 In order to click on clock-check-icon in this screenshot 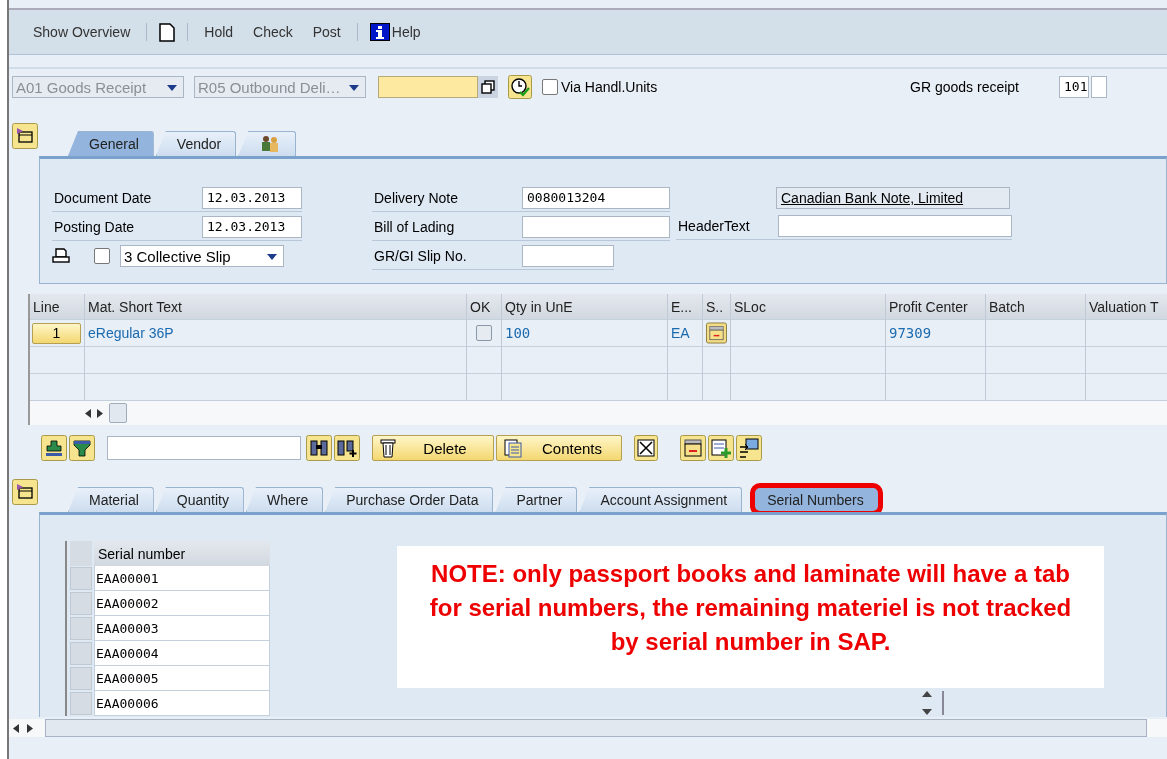, I will do `click(520, 87)`.